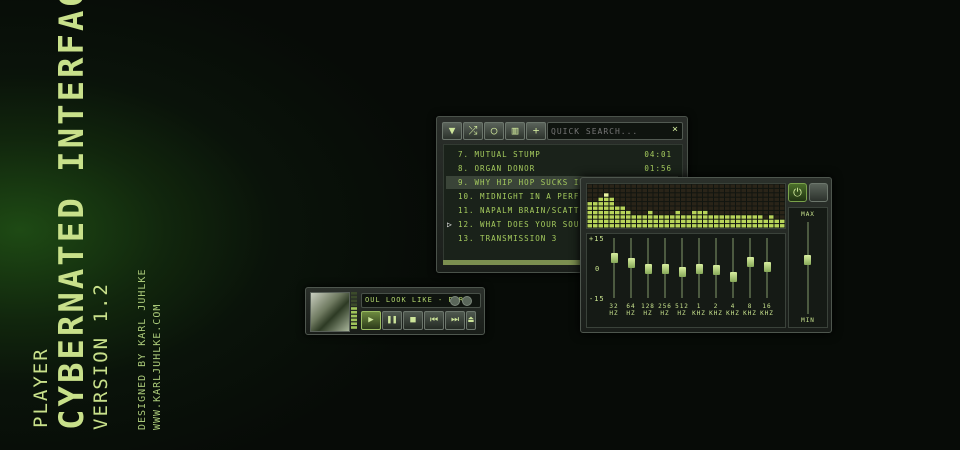  Describe the element at coordinates (562, 168) in the screenshot. I see `track-row: 8. ORGAN DONOR 01:56` at that location.